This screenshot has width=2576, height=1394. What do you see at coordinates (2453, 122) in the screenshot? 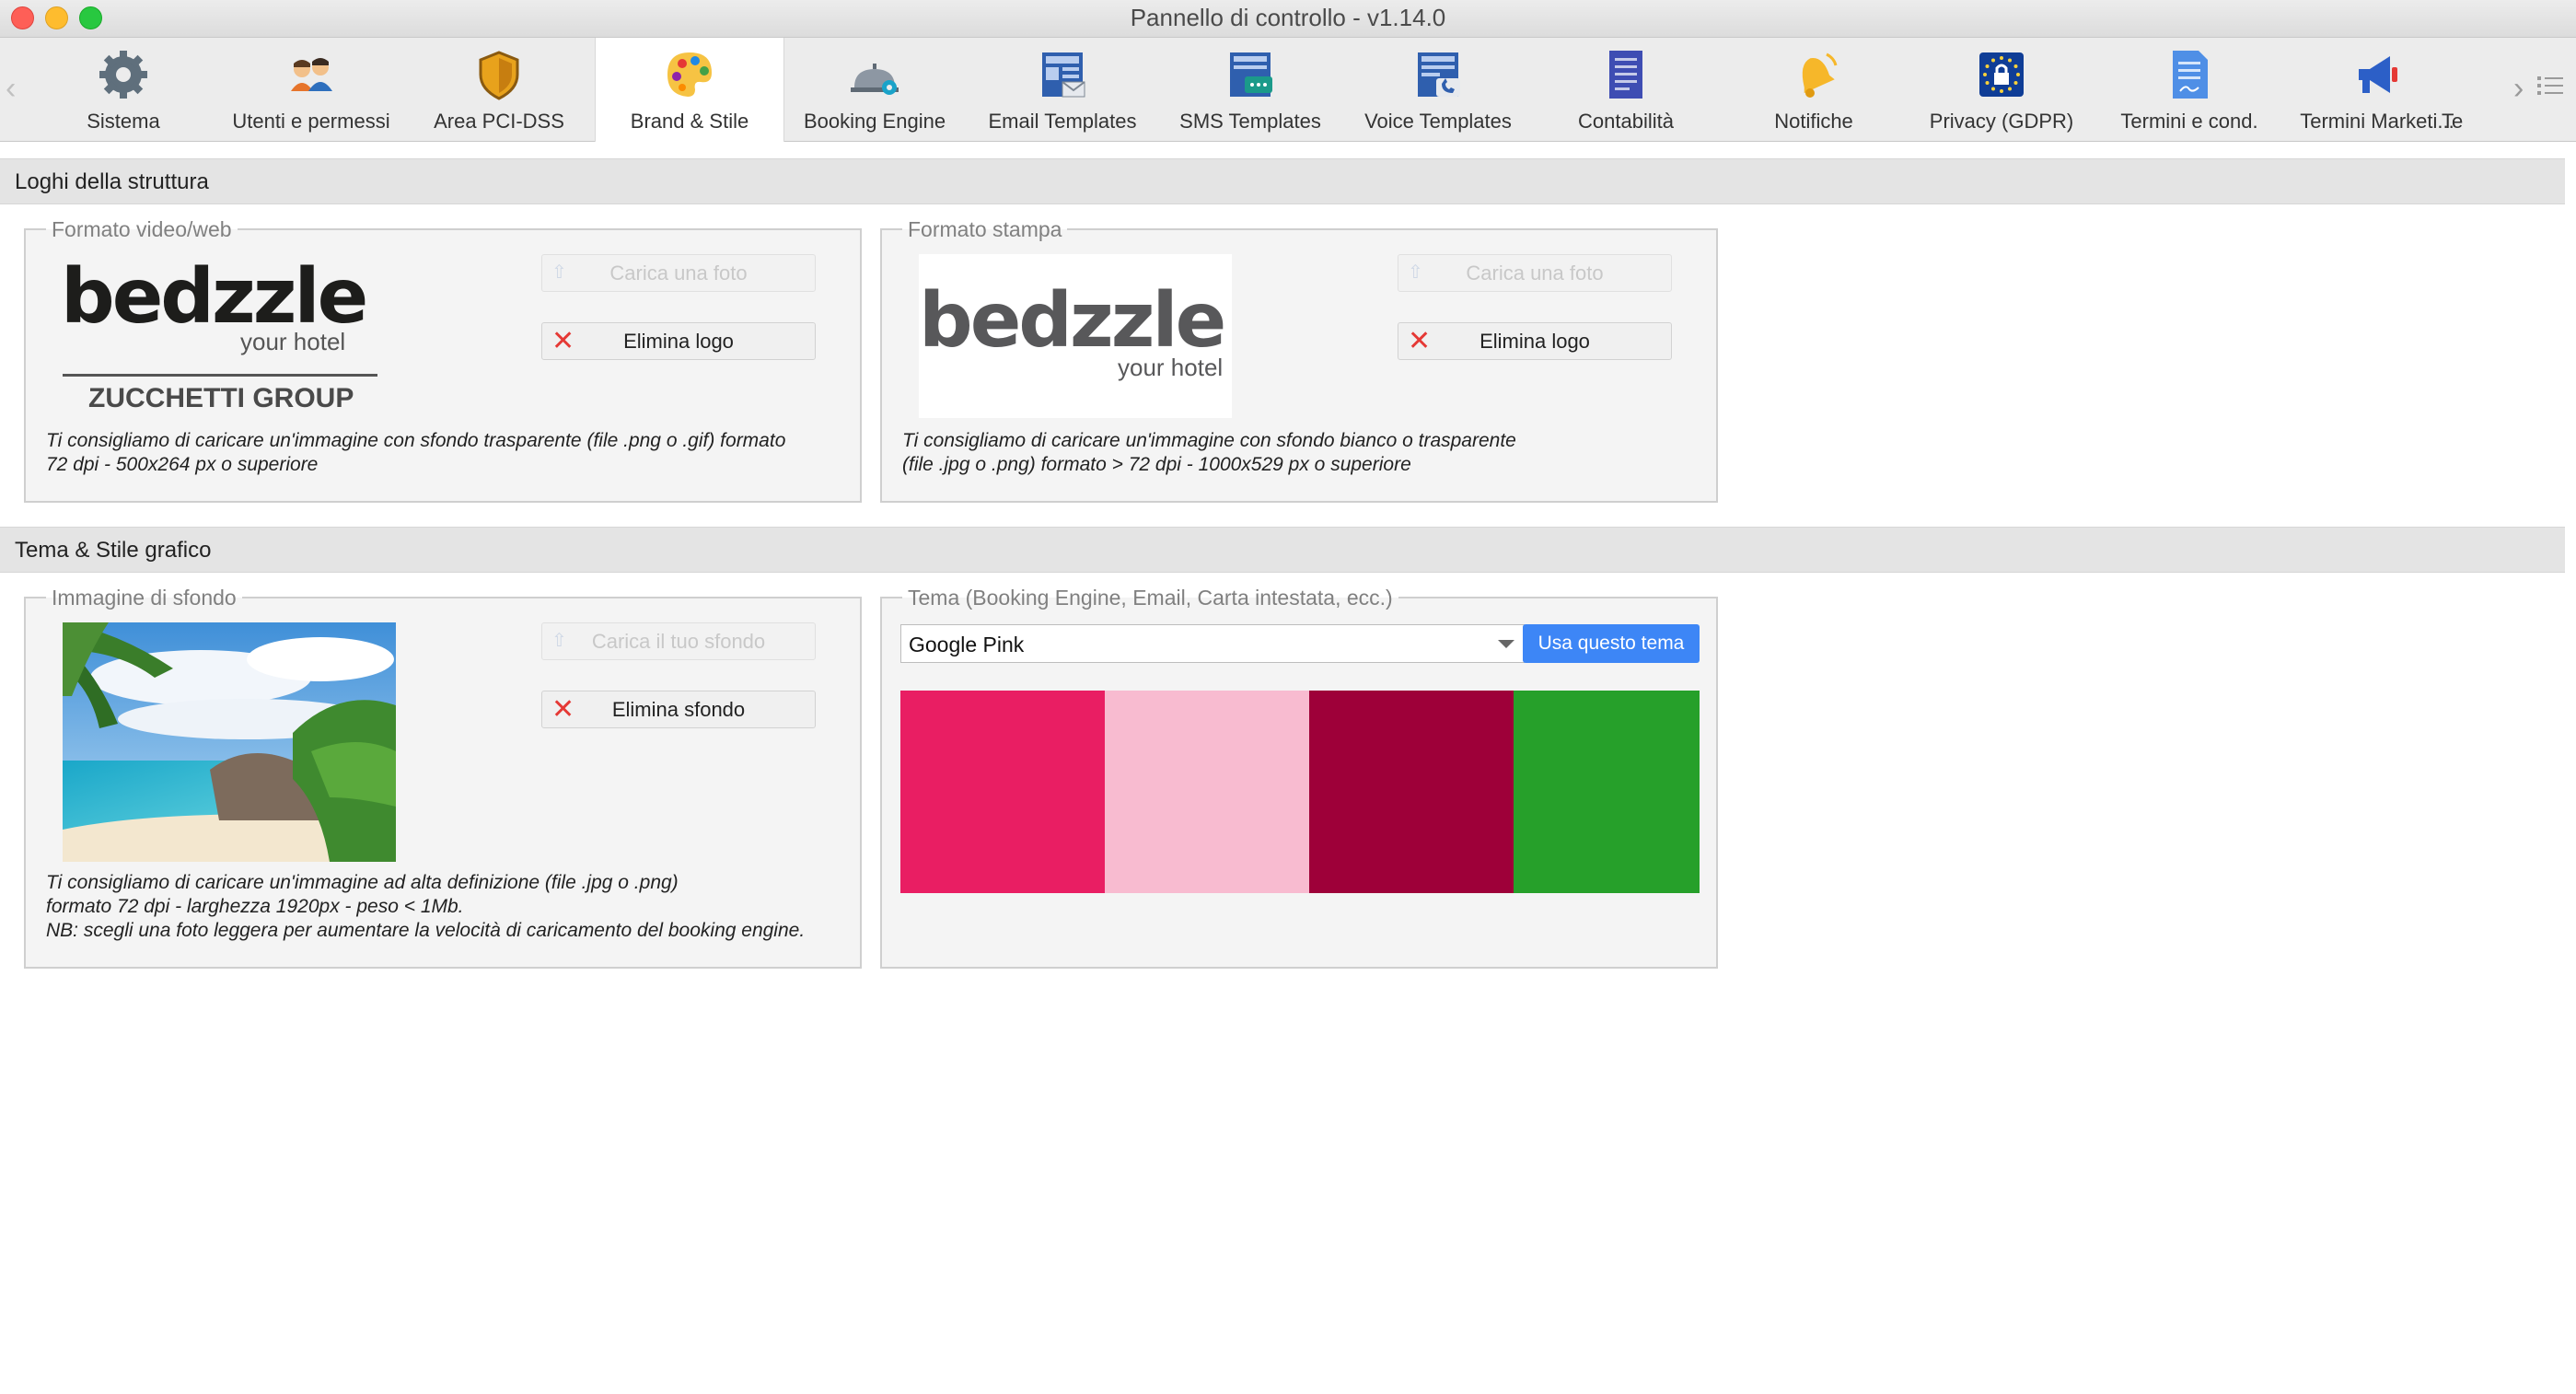
I see `tab-label: Te` at bounding box center [2453, 122].